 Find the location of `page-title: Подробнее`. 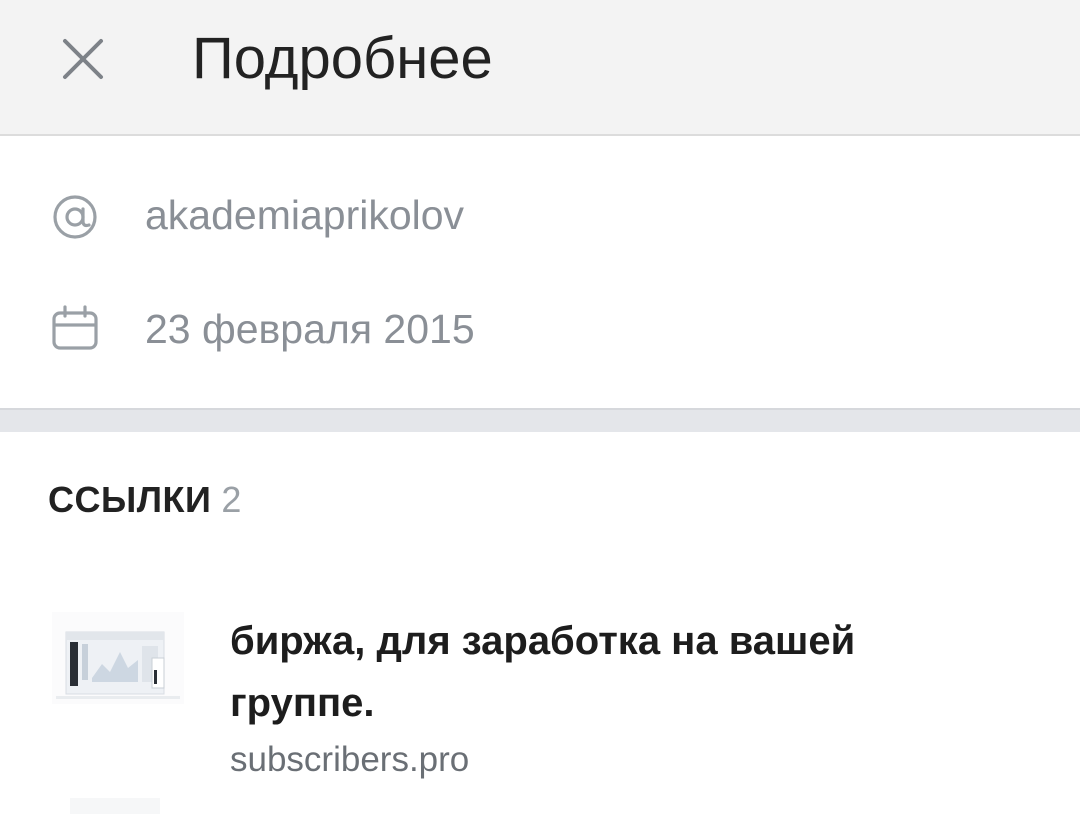

page-title: Подробнее is located at coordinates (342, 58).